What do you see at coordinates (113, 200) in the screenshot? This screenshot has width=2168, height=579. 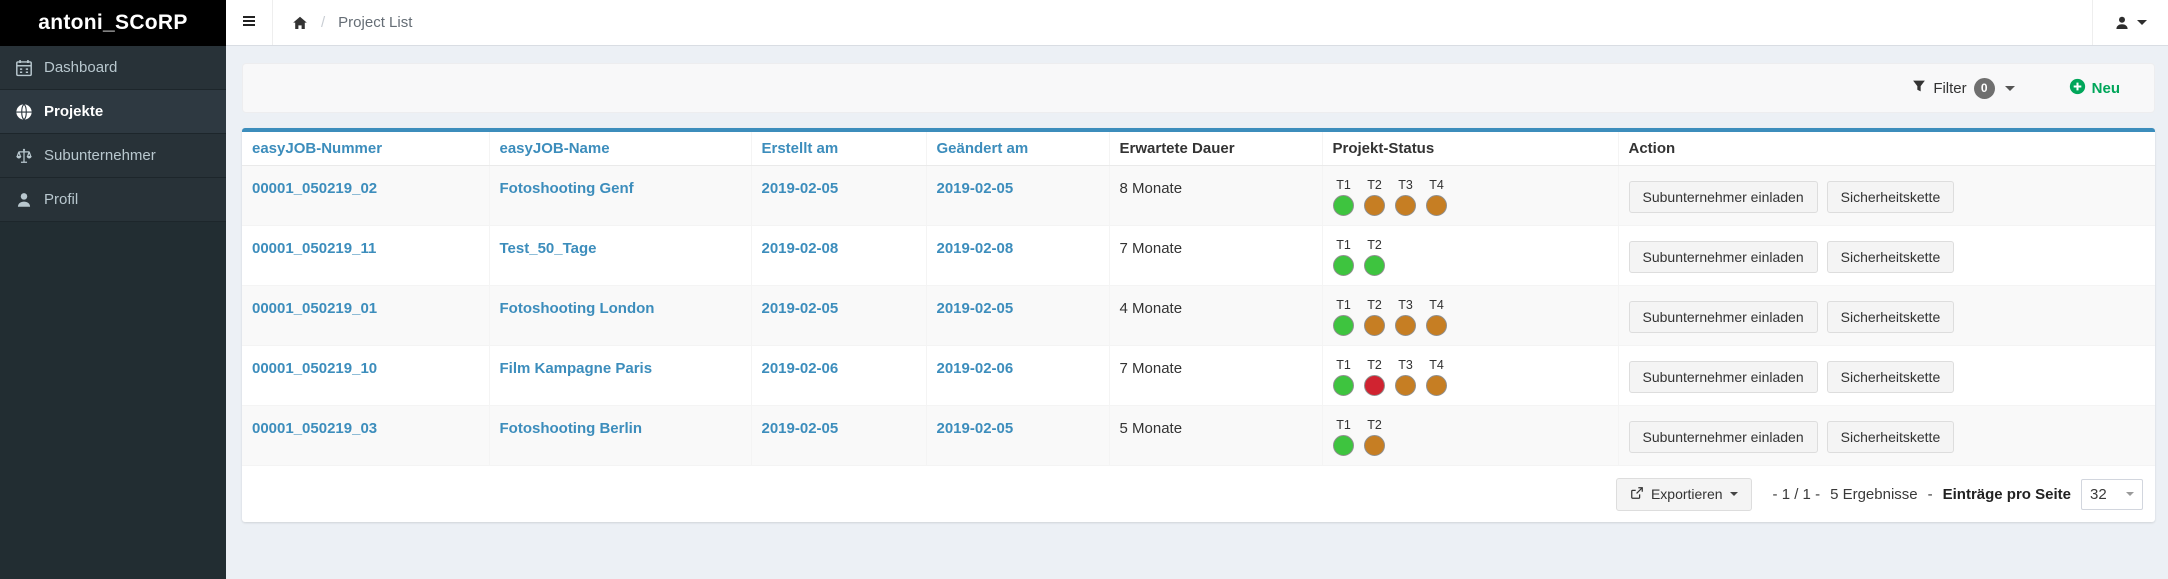 I see `sidebar-item-profil: Profil` at bounding box center [113, 200].